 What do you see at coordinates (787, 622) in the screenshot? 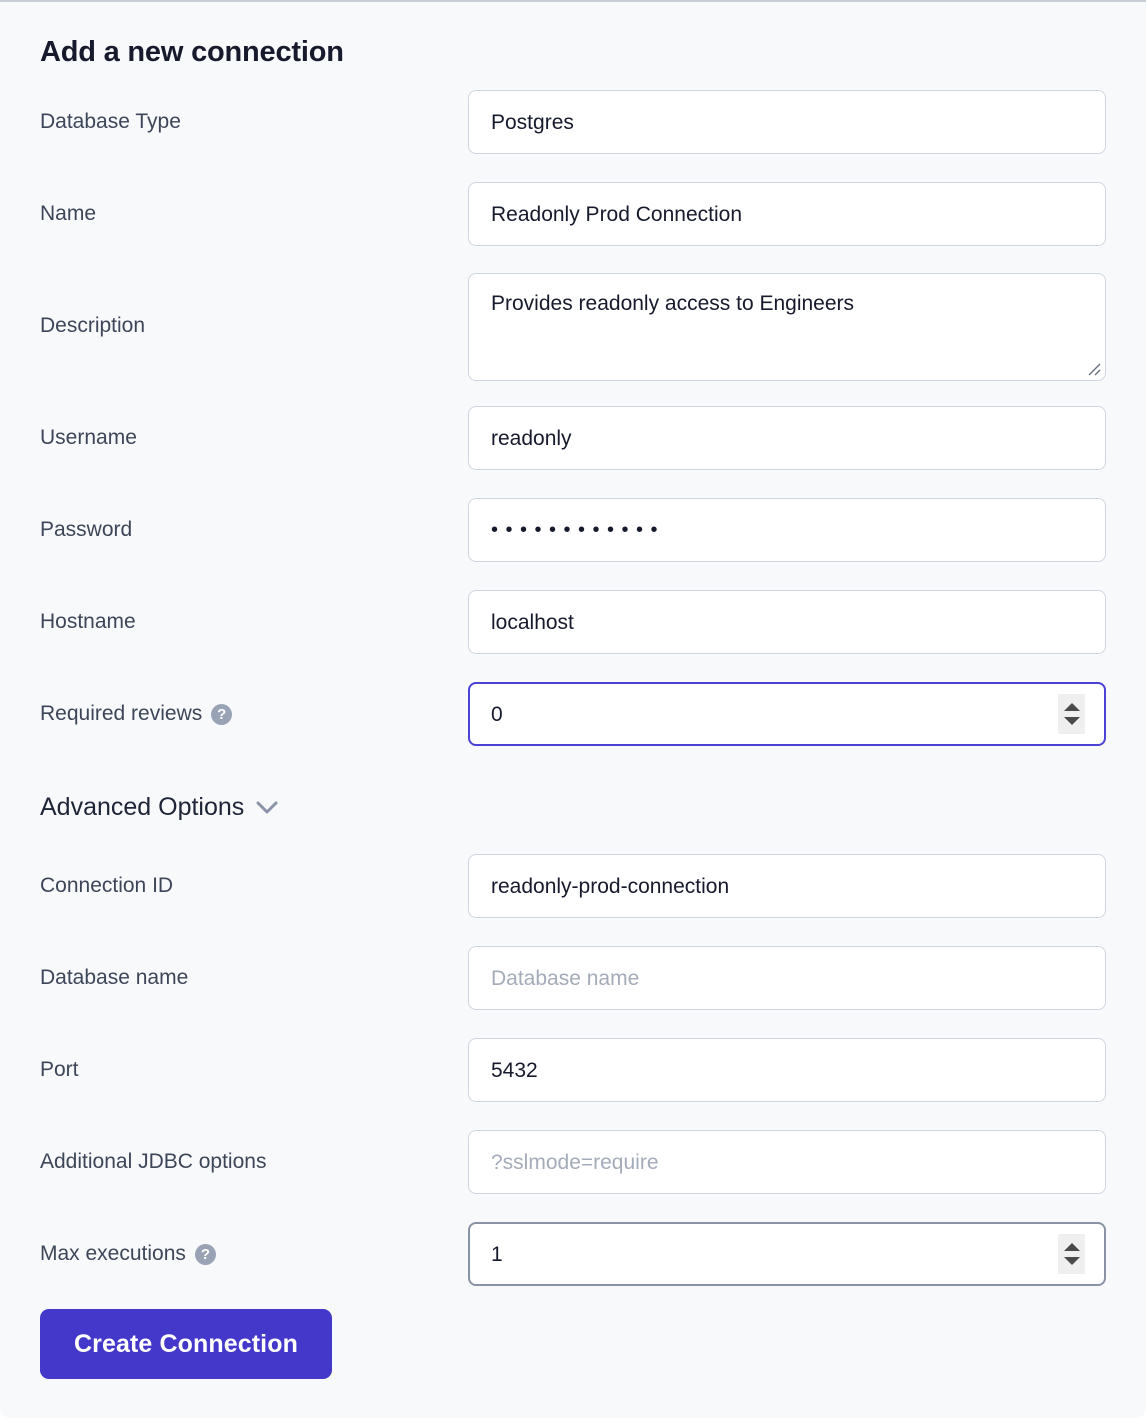
I see `hostname-input: localhost` at bounding box center [787, 622].